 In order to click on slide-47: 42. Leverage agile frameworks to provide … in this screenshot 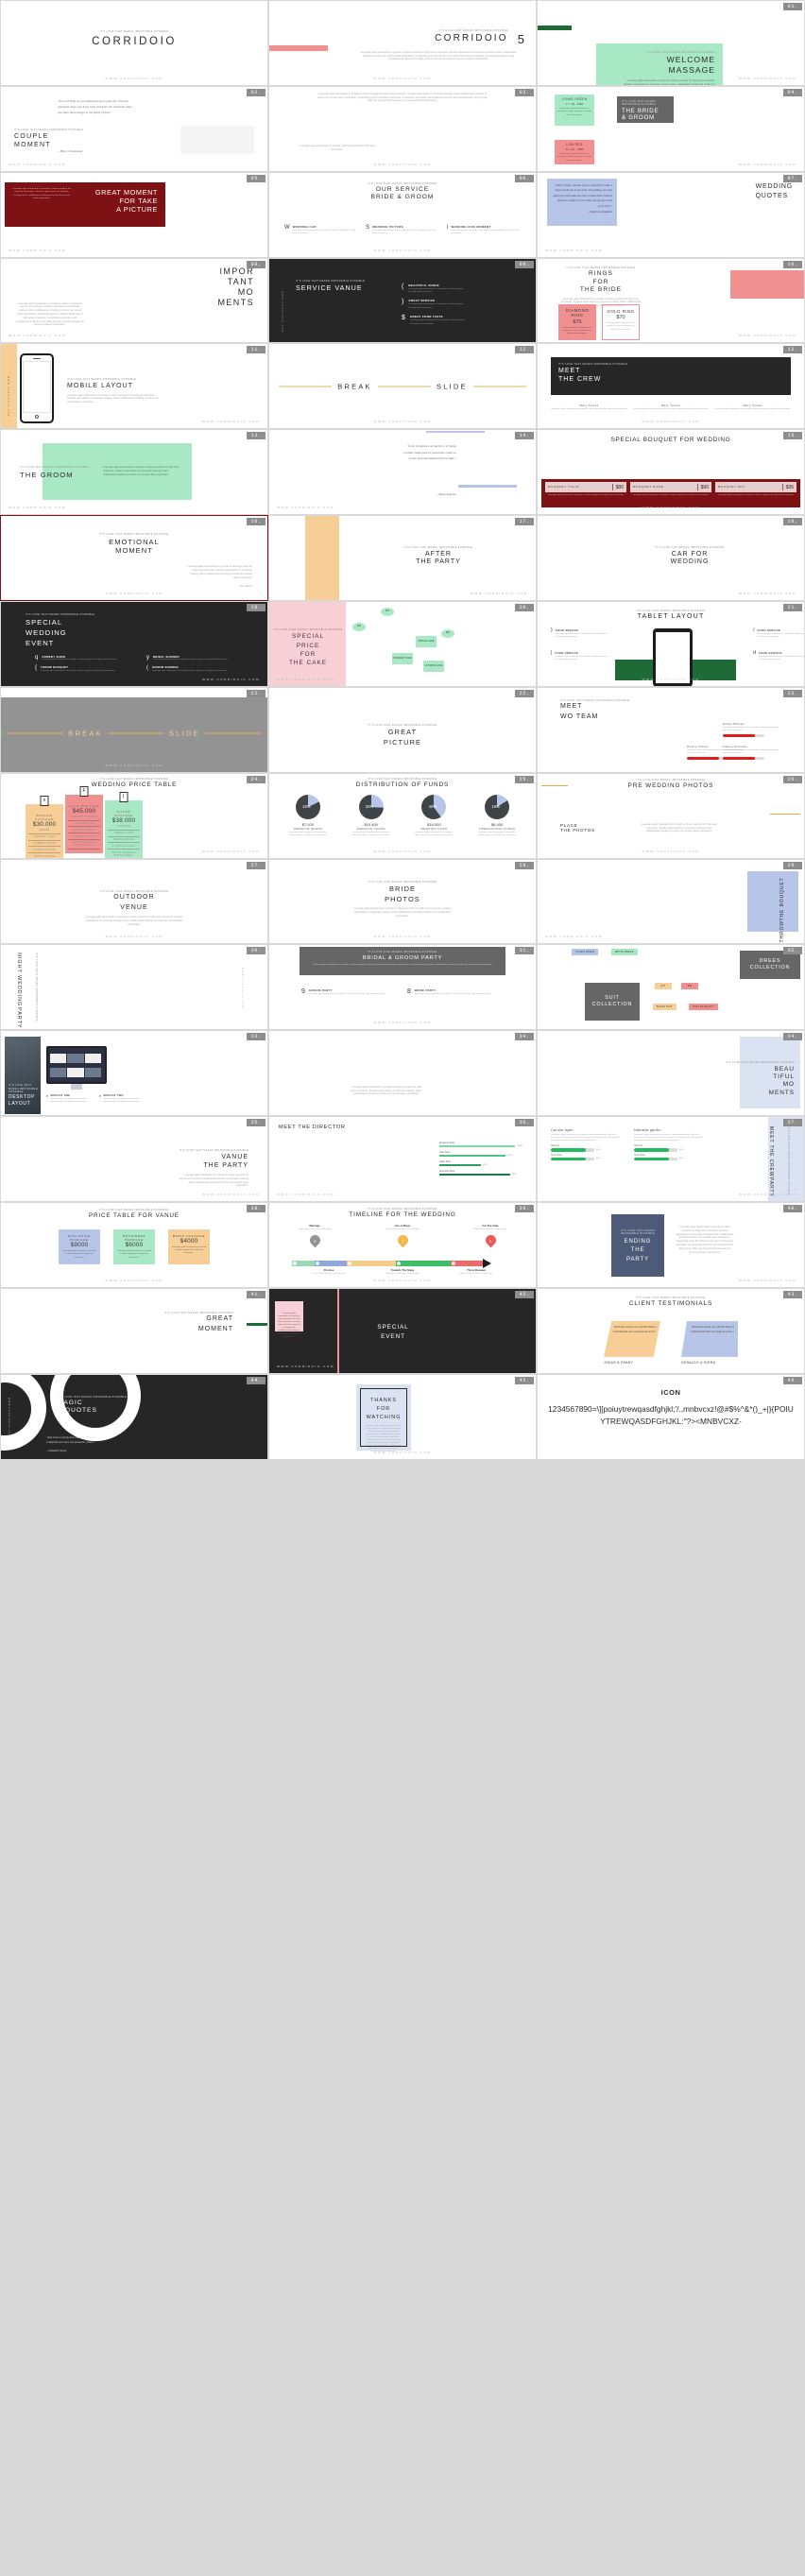, I will do `click(402, 1330)`.